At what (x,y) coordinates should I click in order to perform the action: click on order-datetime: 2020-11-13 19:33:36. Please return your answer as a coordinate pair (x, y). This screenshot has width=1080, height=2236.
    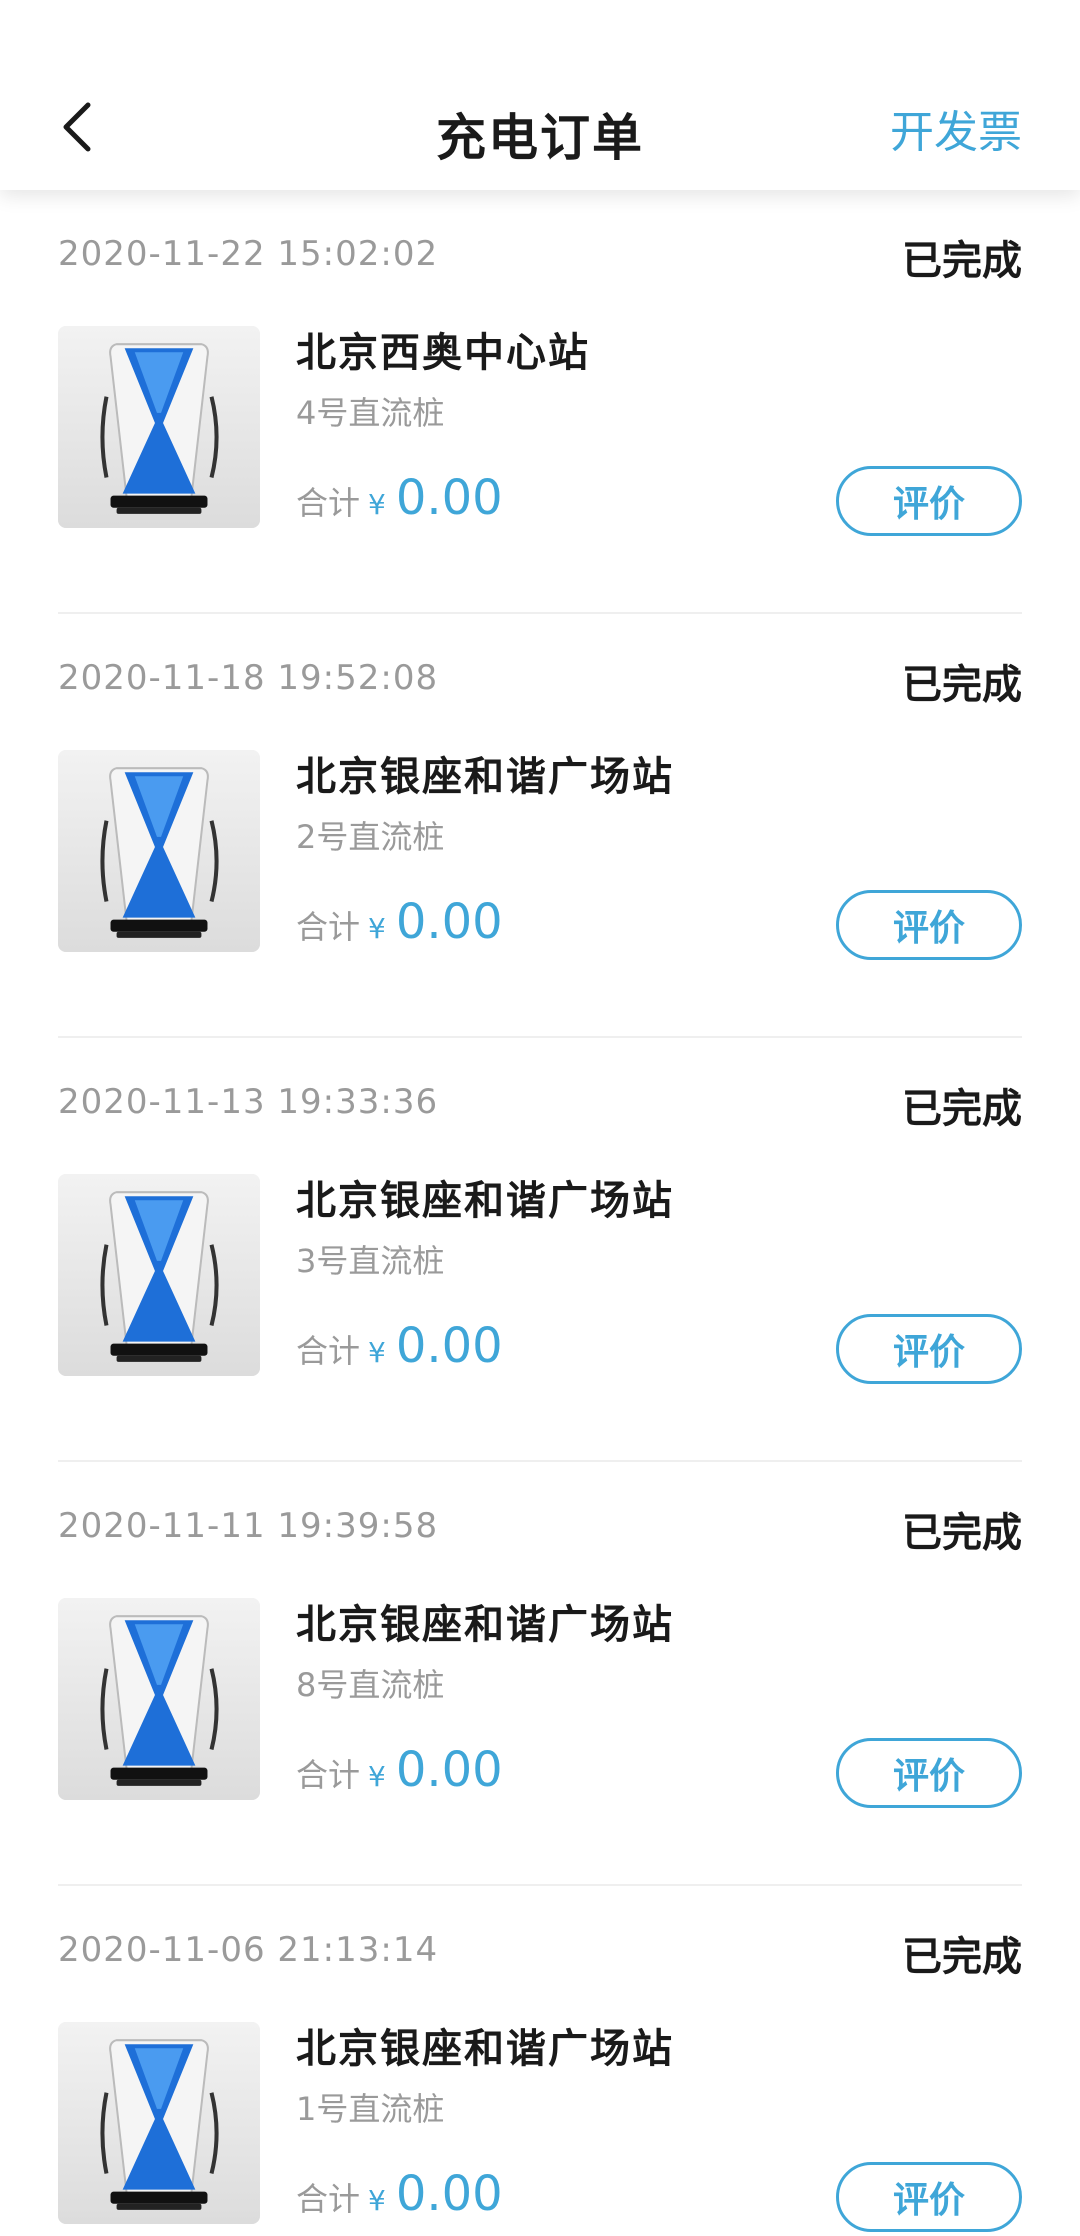
    Looking at the image, I should click on (248, 1102).